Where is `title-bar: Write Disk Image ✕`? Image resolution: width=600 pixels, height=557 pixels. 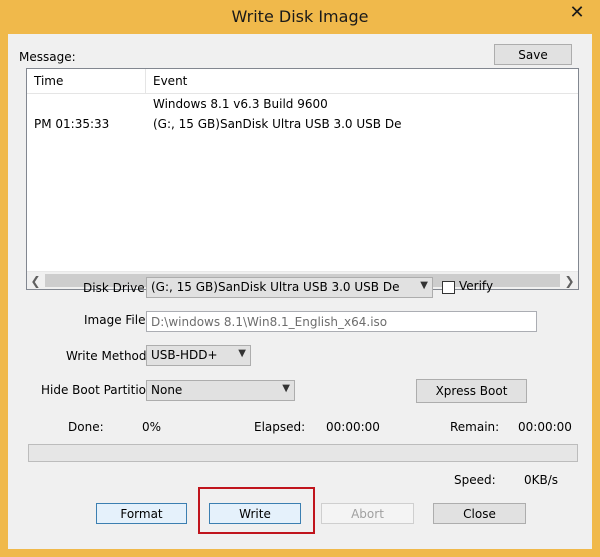 title-bar: Write Disk Image ✕ is located at coordinates (300, 17).